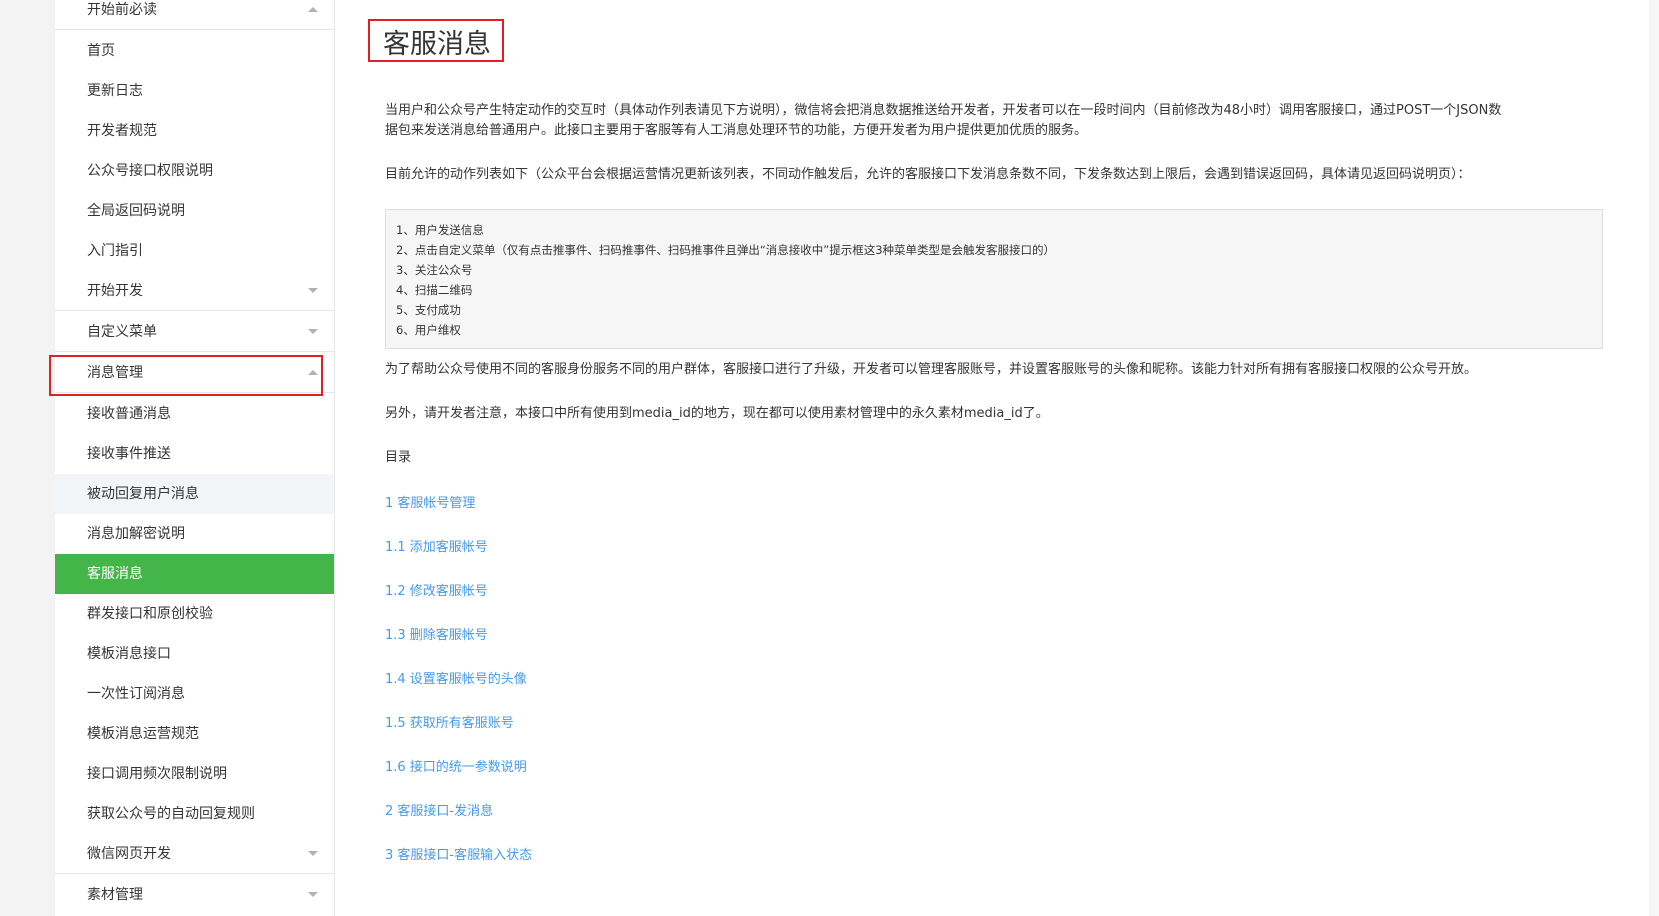 The image size is (1659, 916). What do you see at coordinates (129, 854) in the screenshot?
I see `sidebar-item-label: 微信网页开发` at bounding box center [129, 854].